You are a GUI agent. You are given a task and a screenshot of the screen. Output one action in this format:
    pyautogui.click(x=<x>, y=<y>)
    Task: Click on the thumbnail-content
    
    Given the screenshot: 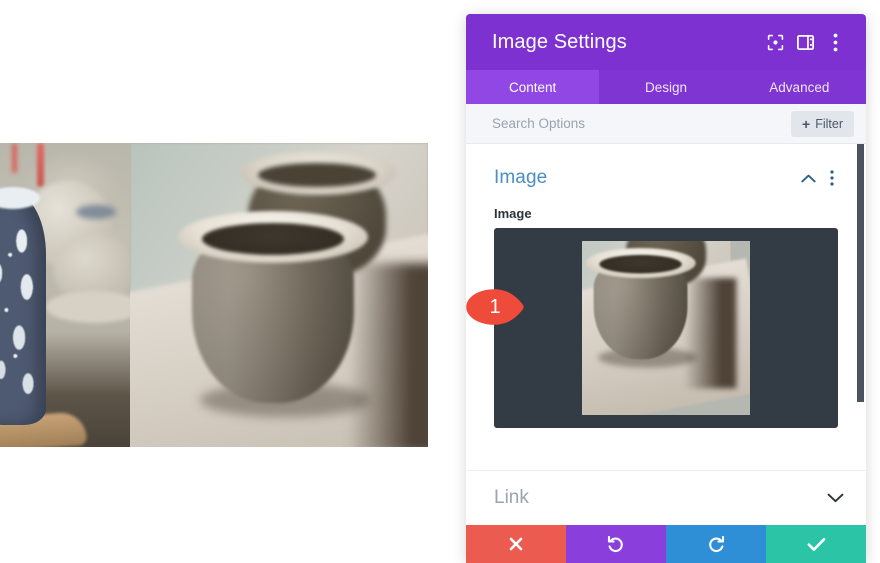 What is the action you would take?
    pyautogui.click(x=666, y=328)
    